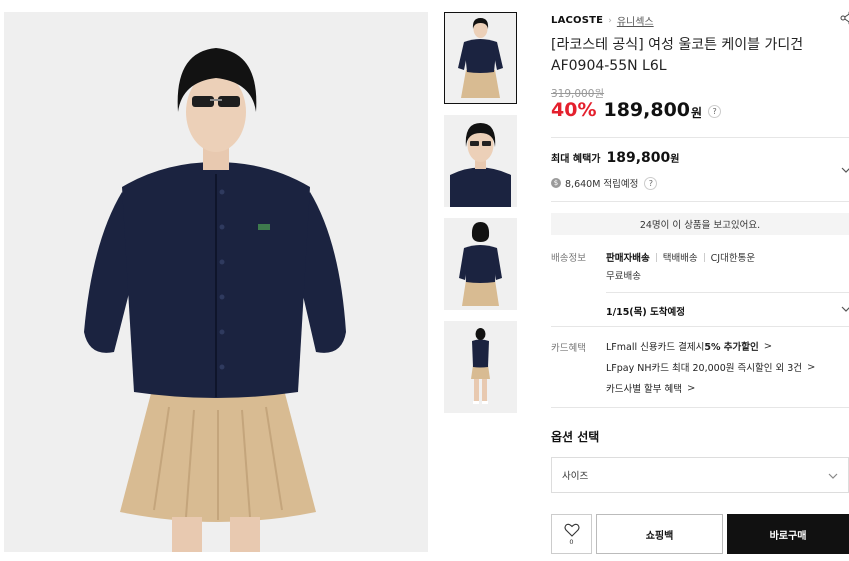 This screenshot has height=561, width=849. Describe the element at coordinates (568, 258) in the screenshot. I see `shipping-label: 배송정보` at that location.